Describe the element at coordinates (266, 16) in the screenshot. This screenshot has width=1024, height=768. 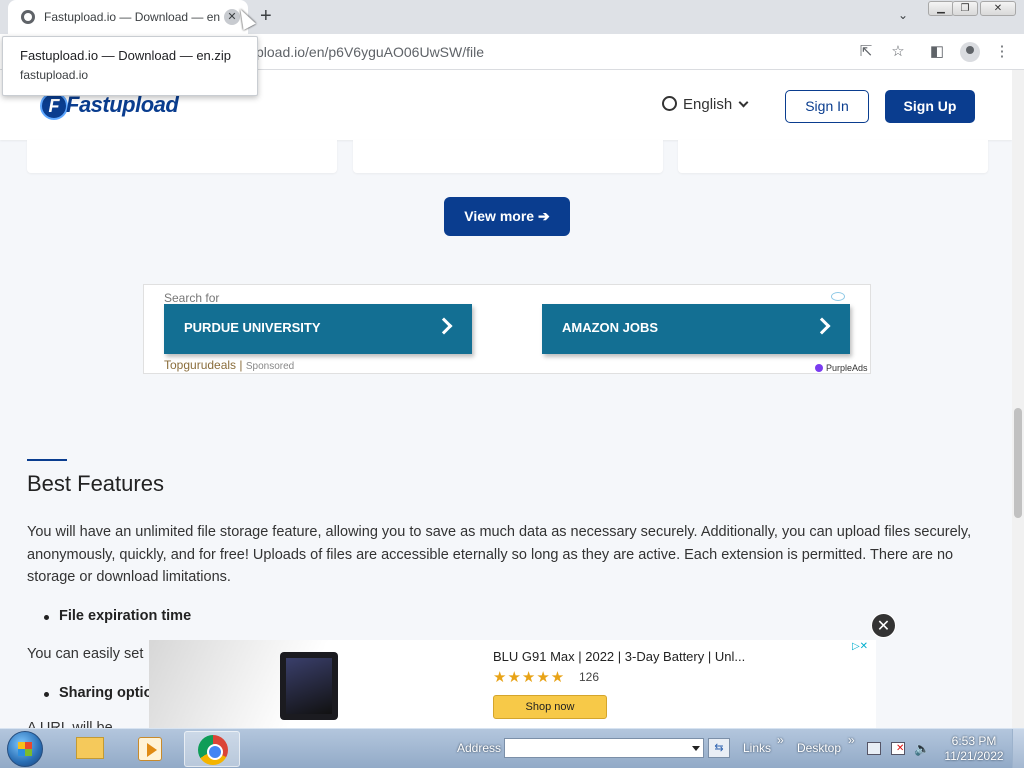
I see `new-tab-button: +` at that location.